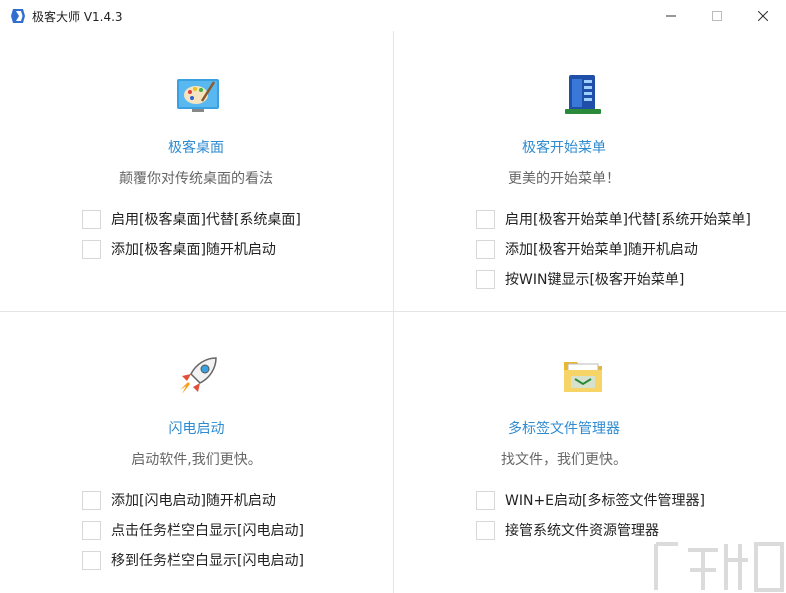 This screenshot has width=786, height=593. Describe the element at coordinates (196, 179) in the screenshot. I see `panel-subtitle: 颠覆你对传统桌面的看法` at that location.